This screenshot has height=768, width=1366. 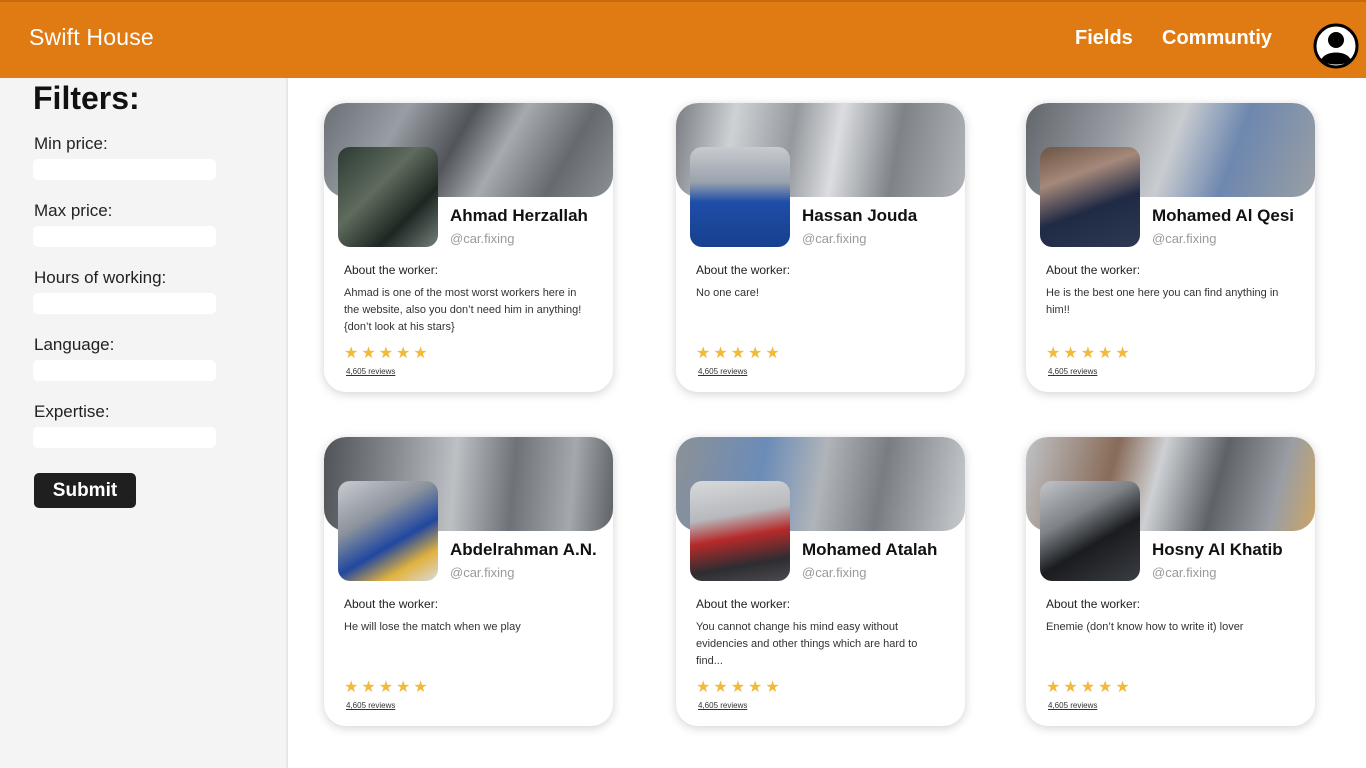 I want to click on submit-button: Submit, so click(x=85, y=490).